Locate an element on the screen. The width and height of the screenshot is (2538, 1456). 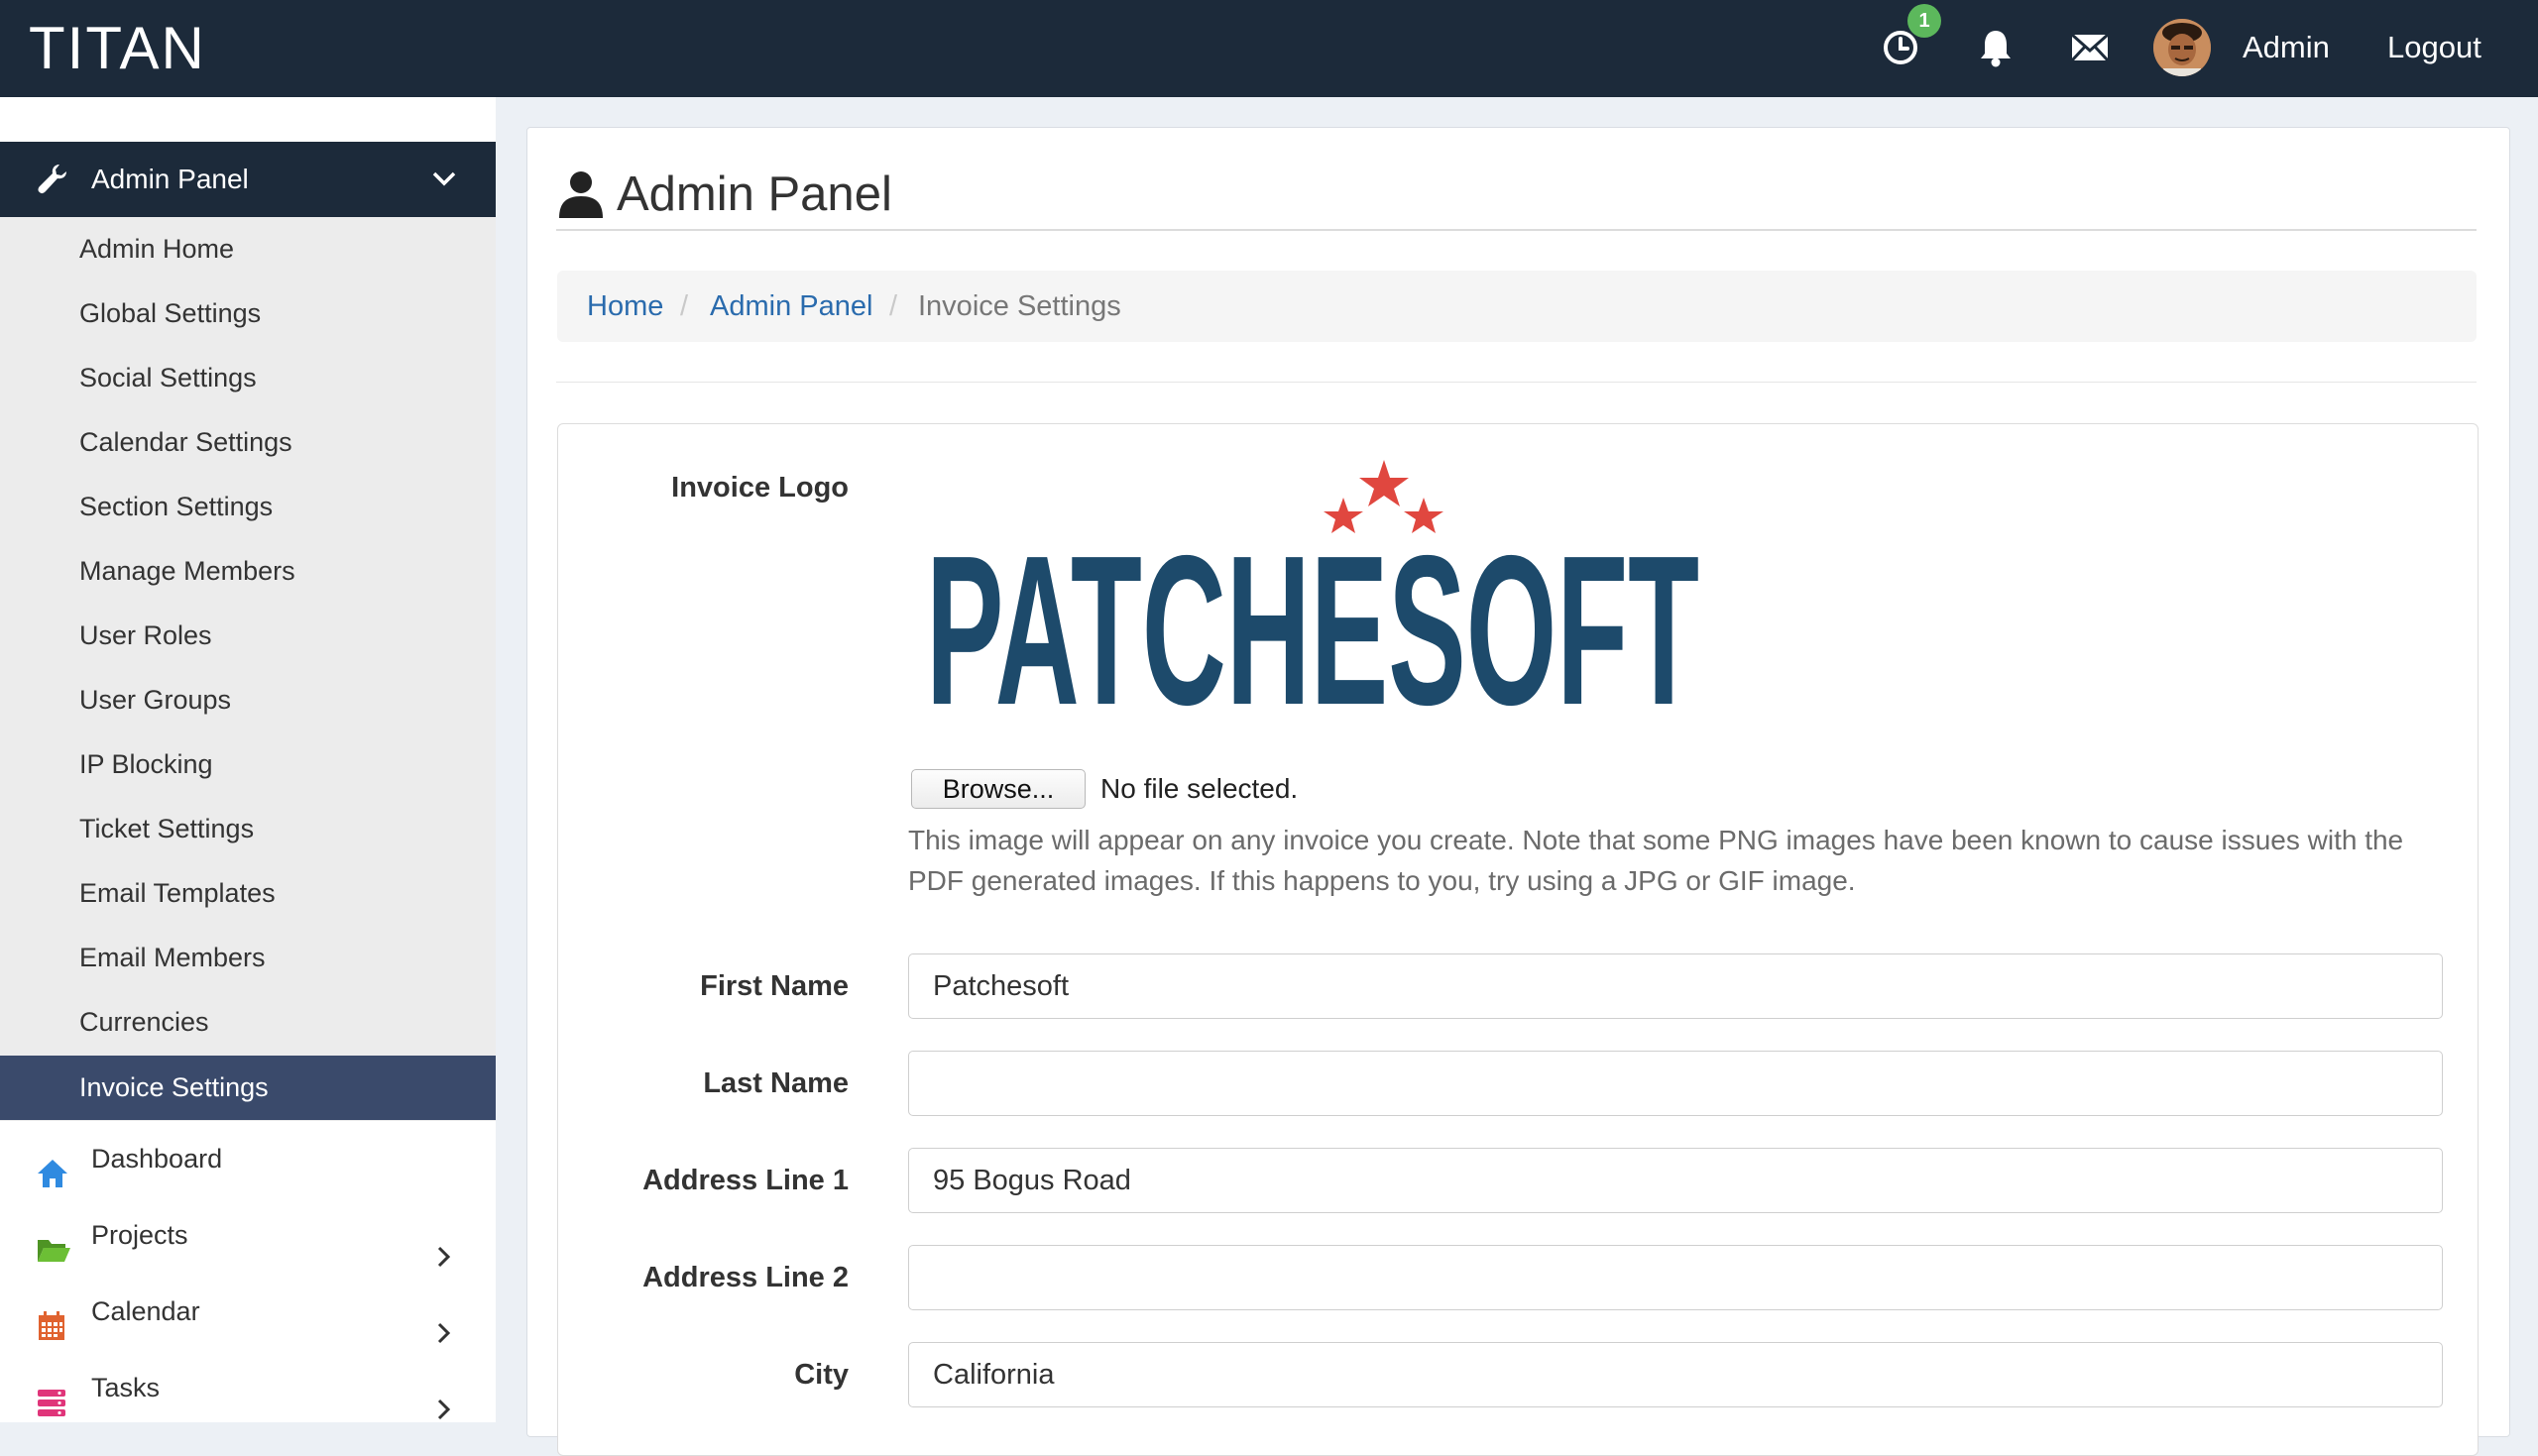
sidebar-item-label: Projects is located at coordinates (139, 1235).